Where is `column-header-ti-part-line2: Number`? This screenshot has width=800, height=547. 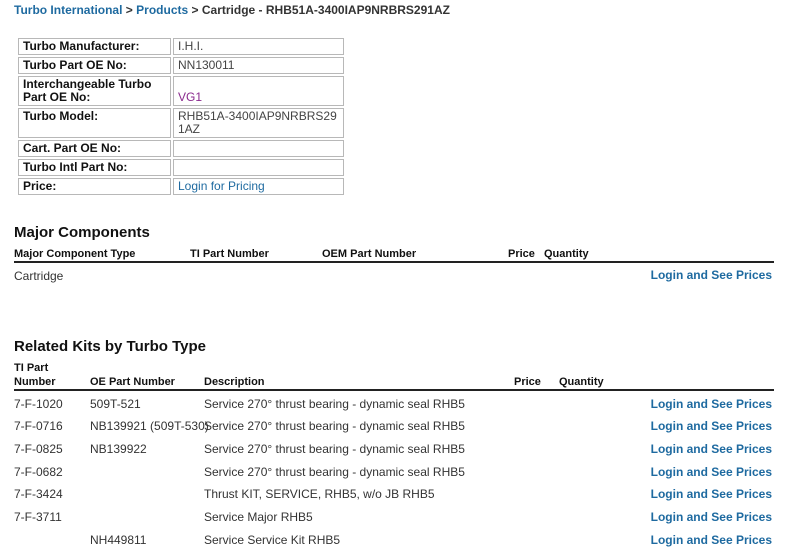 column-header-ti-part-line2: Number is located at coordinates (35, 382).